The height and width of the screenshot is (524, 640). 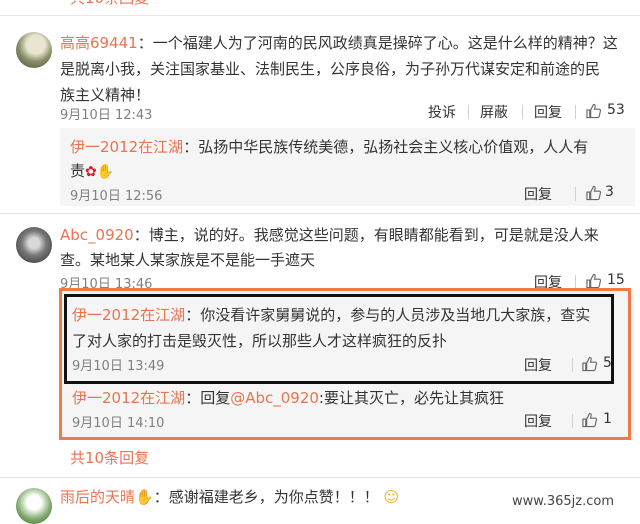 I want to click on like-count: 3, so click(x=609, y=192).